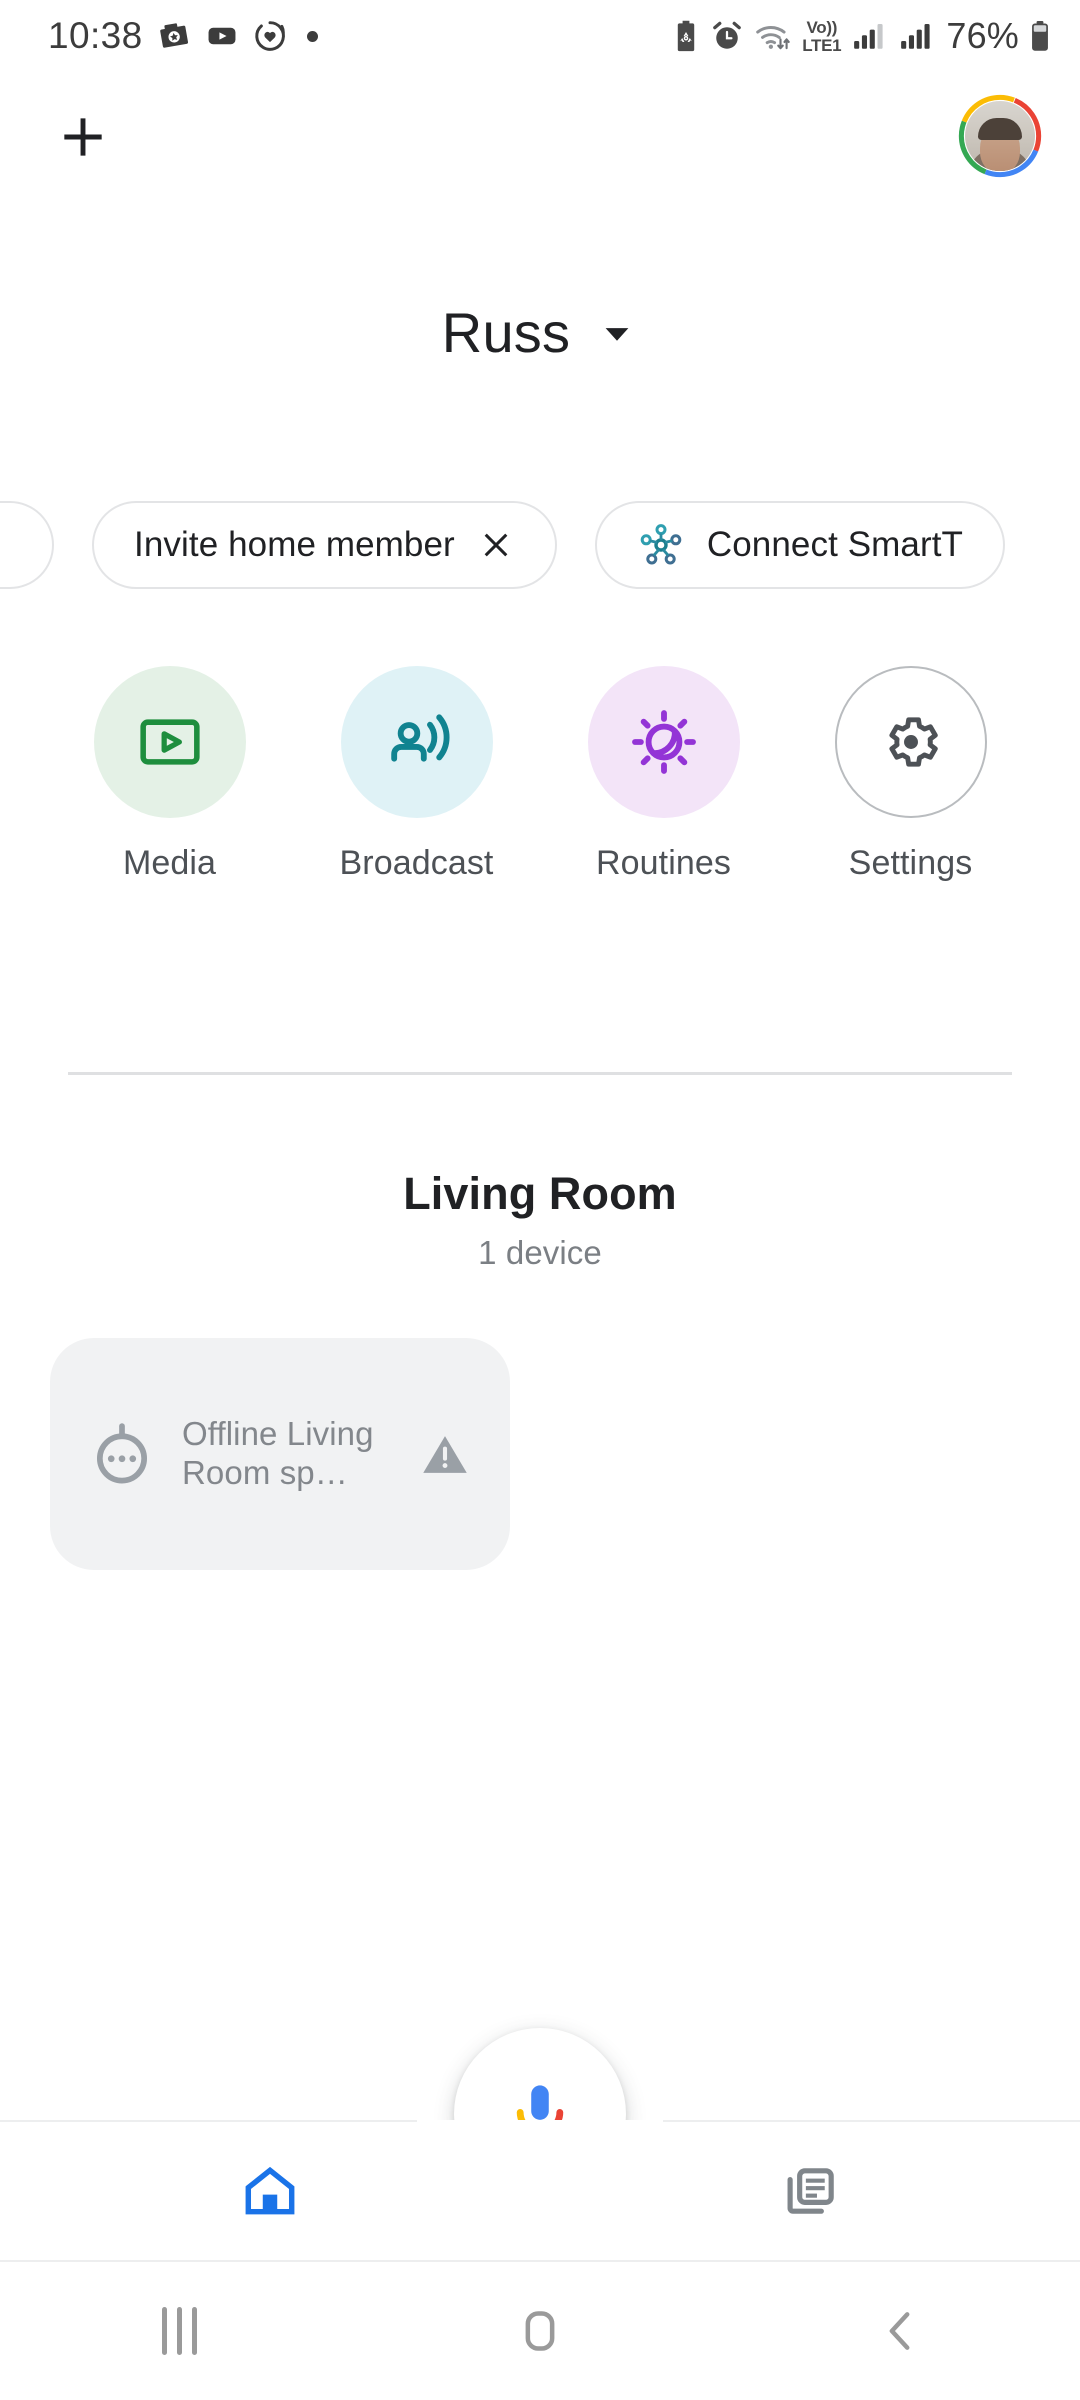 The image size is (1080, 2400). Describe the element at coordinates (122, 1453) in the screenshot. I see `speaker-icon` at that location.